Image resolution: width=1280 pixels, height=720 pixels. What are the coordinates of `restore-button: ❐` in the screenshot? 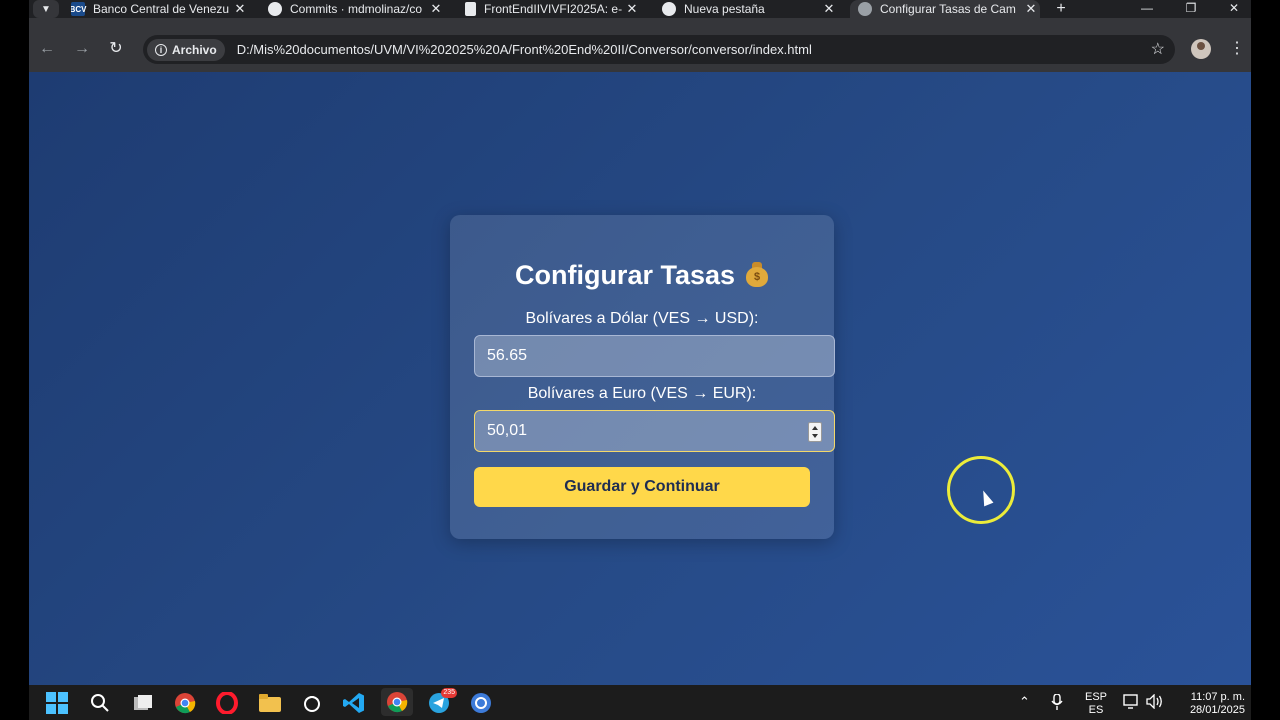 It's located at (1191, 9).